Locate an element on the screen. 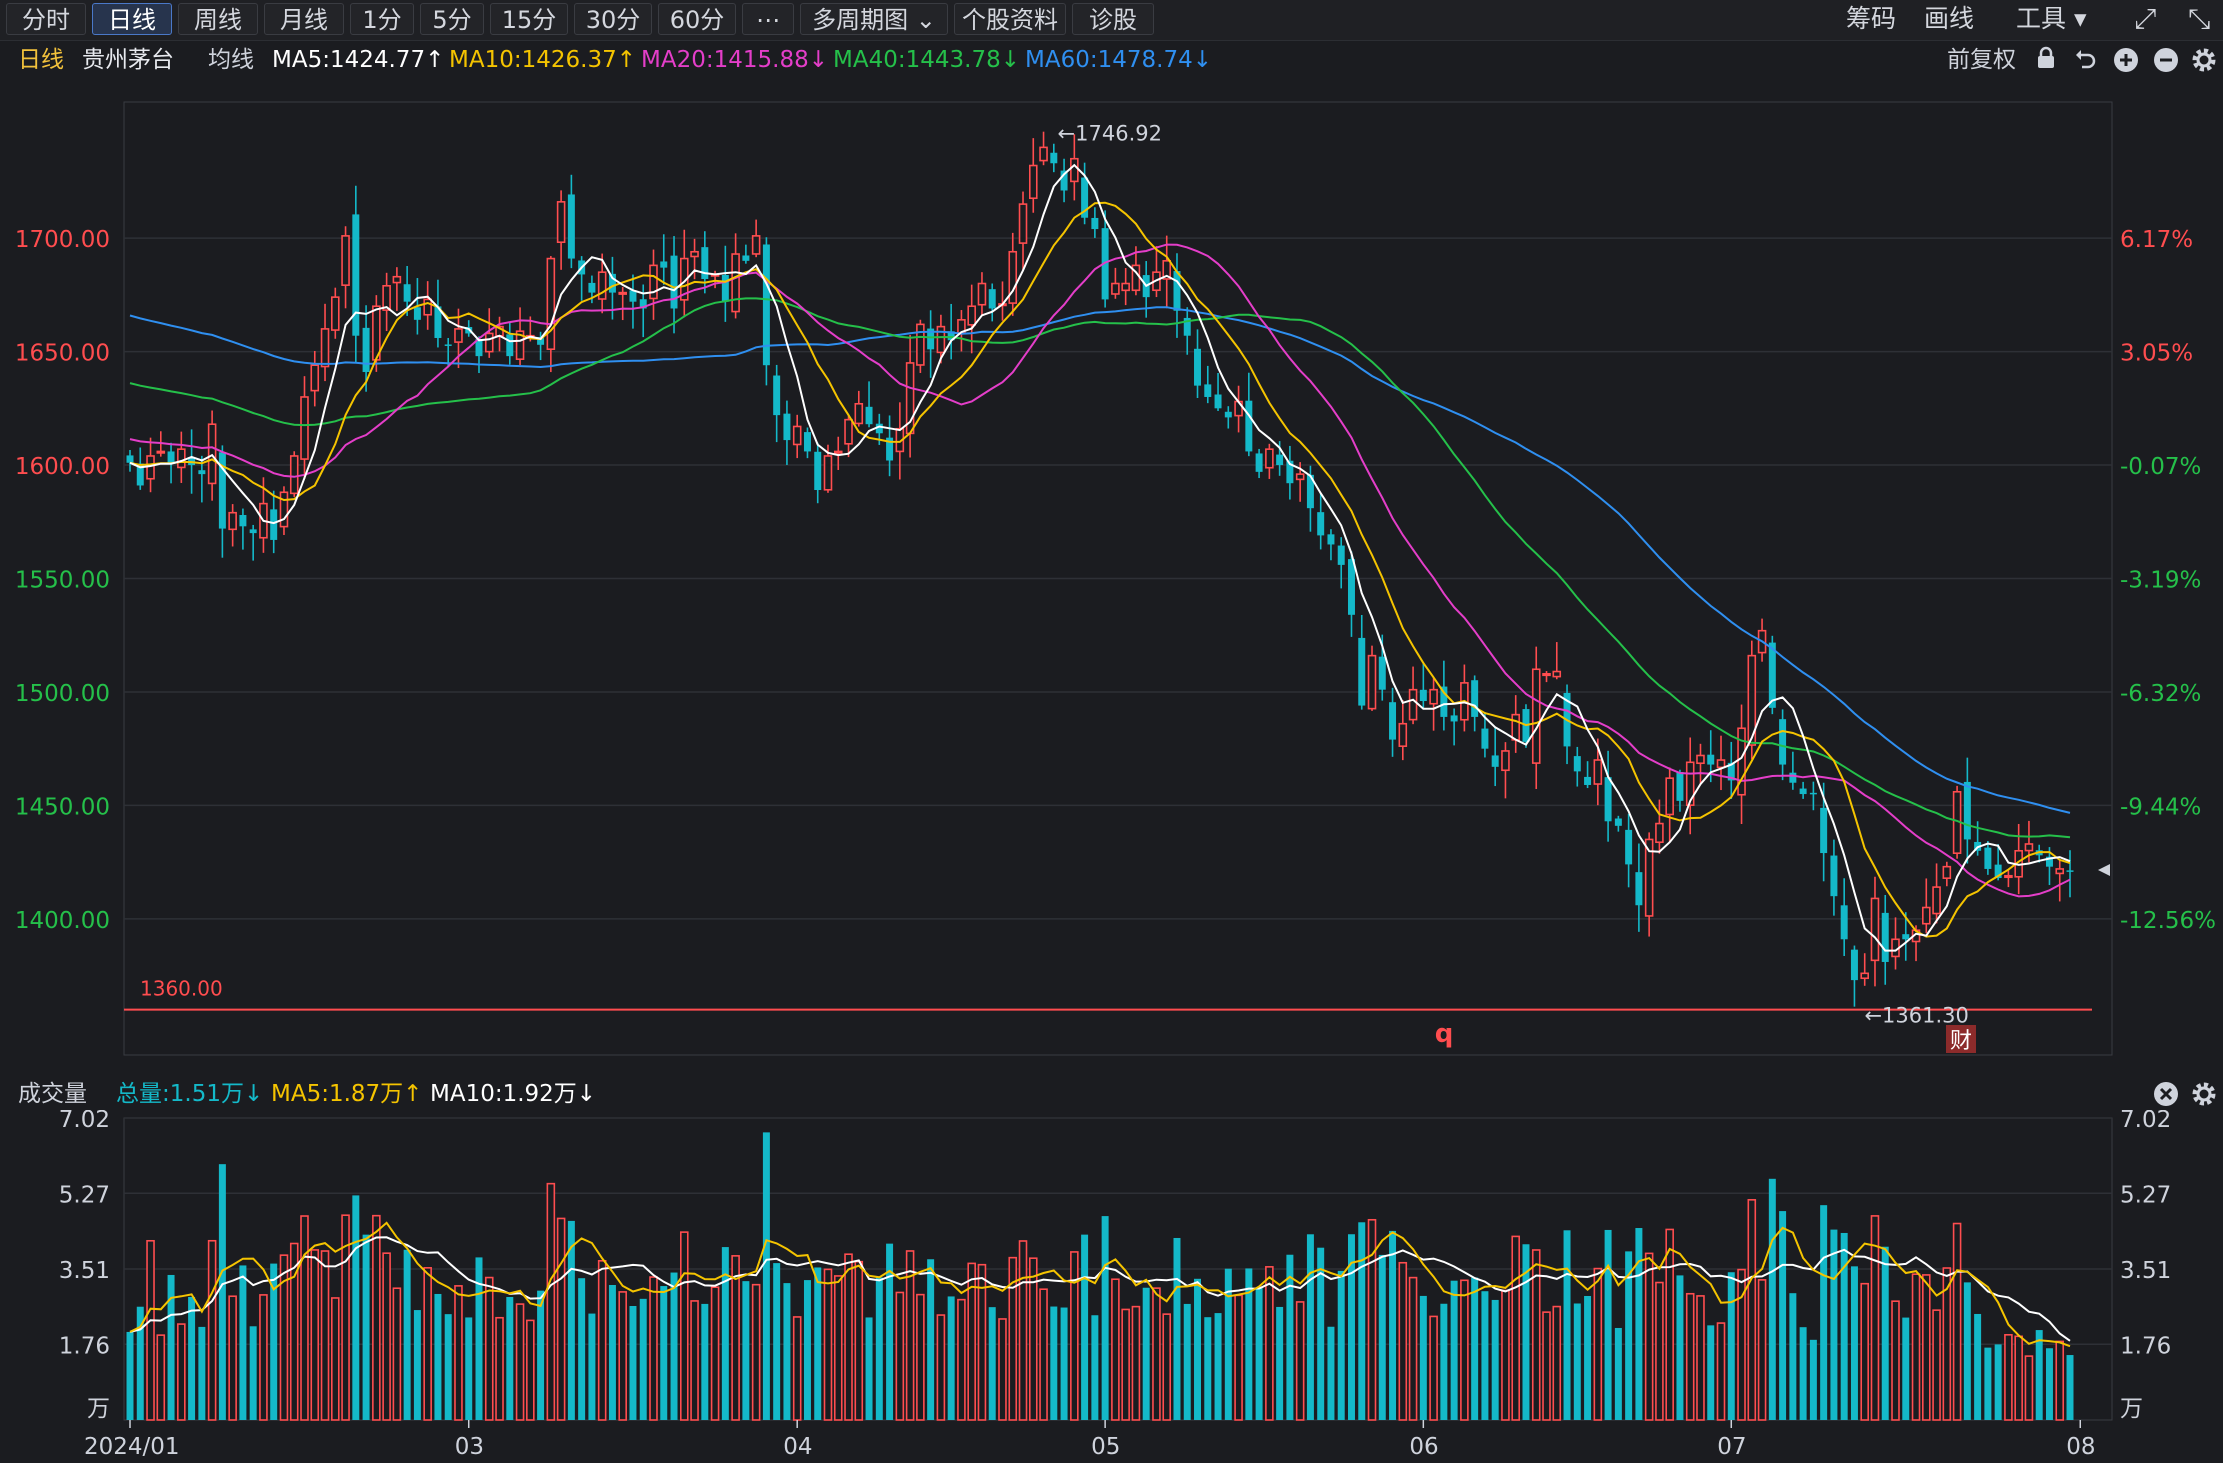  ma-label: 均线 is located at coordinates (231, 60).